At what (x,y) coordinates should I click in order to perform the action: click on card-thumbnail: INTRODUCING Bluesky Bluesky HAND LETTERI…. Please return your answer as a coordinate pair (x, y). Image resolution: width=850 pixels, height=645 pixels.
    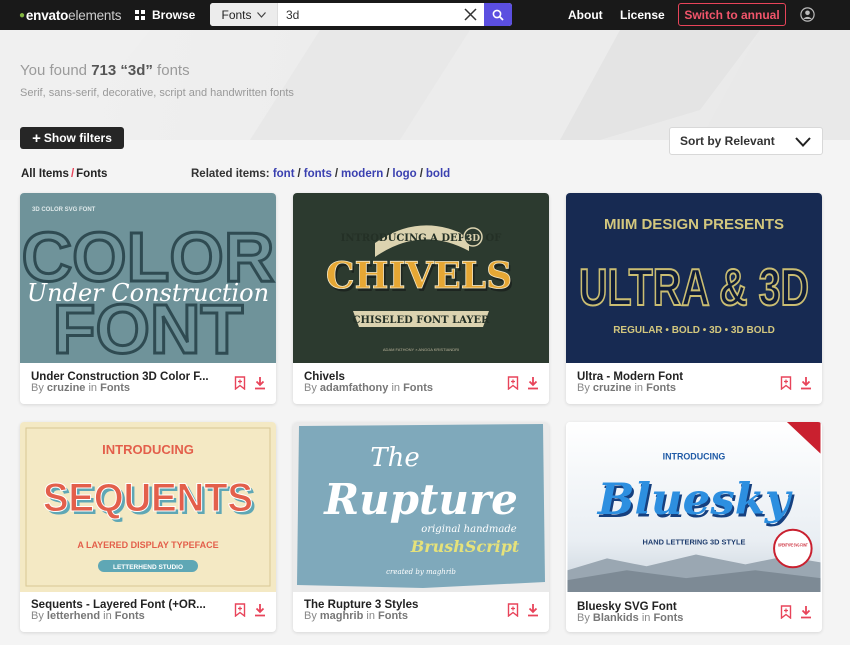
    Looking at the image, I should click on (694, 507).